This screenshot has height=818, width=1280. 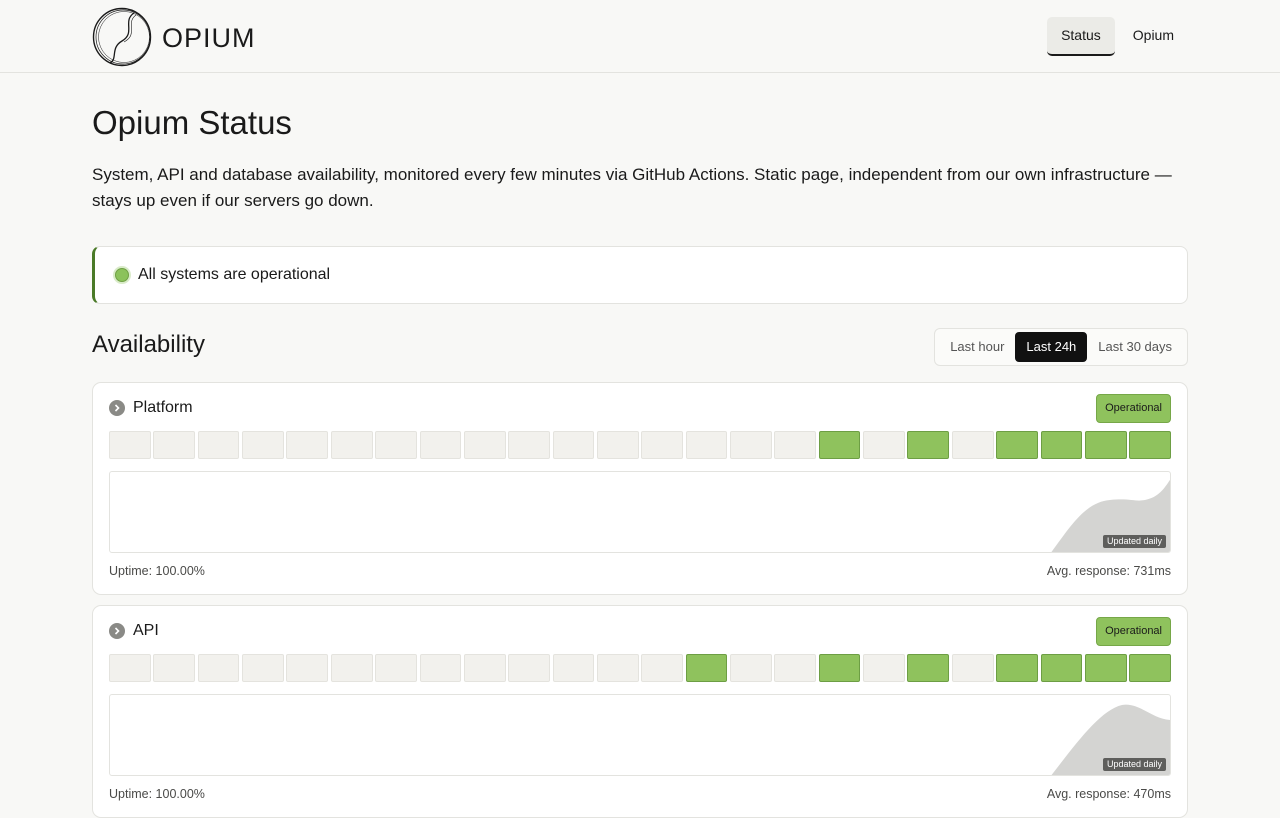 What do you see at coordinates (234, 274) in the screenshot?
I see `overall-status-text: All systems are operational` at bounding box center [234, 274].